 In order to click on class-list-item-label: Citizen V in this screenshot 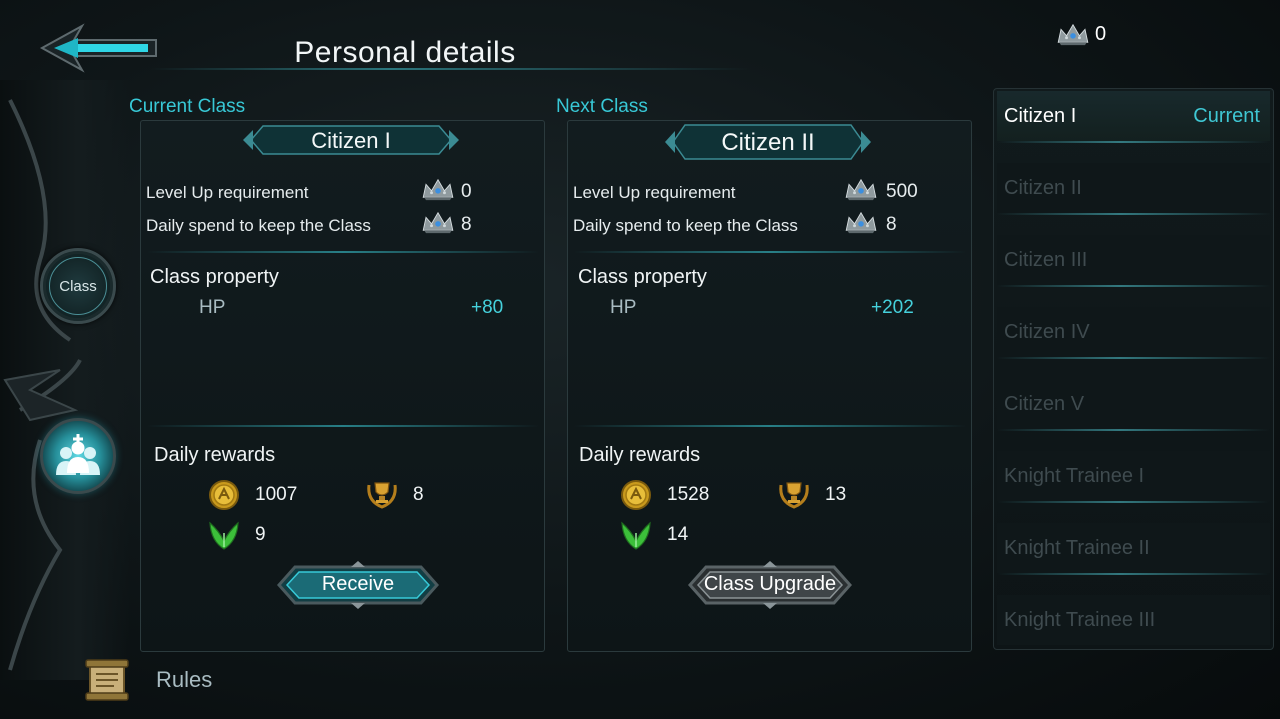, I will do `click(1044, 404)`.